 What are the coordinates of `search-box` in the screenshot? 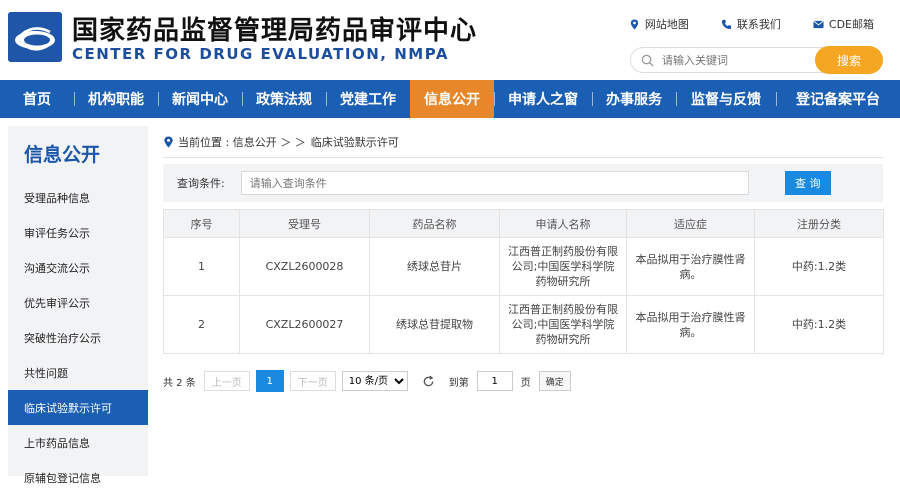 It's located at (727, 60).